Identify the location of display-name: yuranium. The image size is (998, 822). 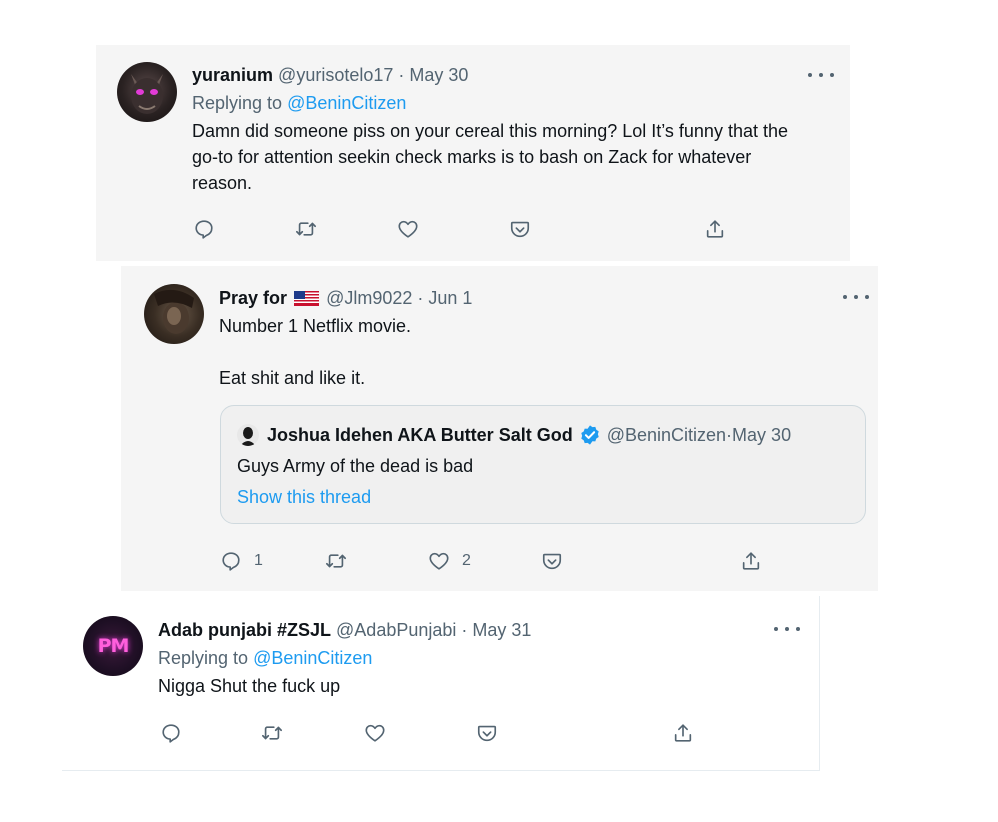
(232, 75).